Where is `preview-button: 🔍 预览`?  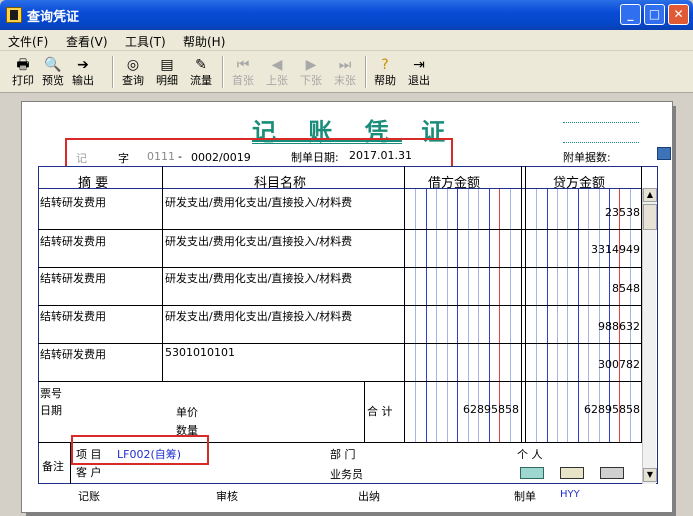 preview-button: 🔍 预览 is located at coordinates (53, 72).